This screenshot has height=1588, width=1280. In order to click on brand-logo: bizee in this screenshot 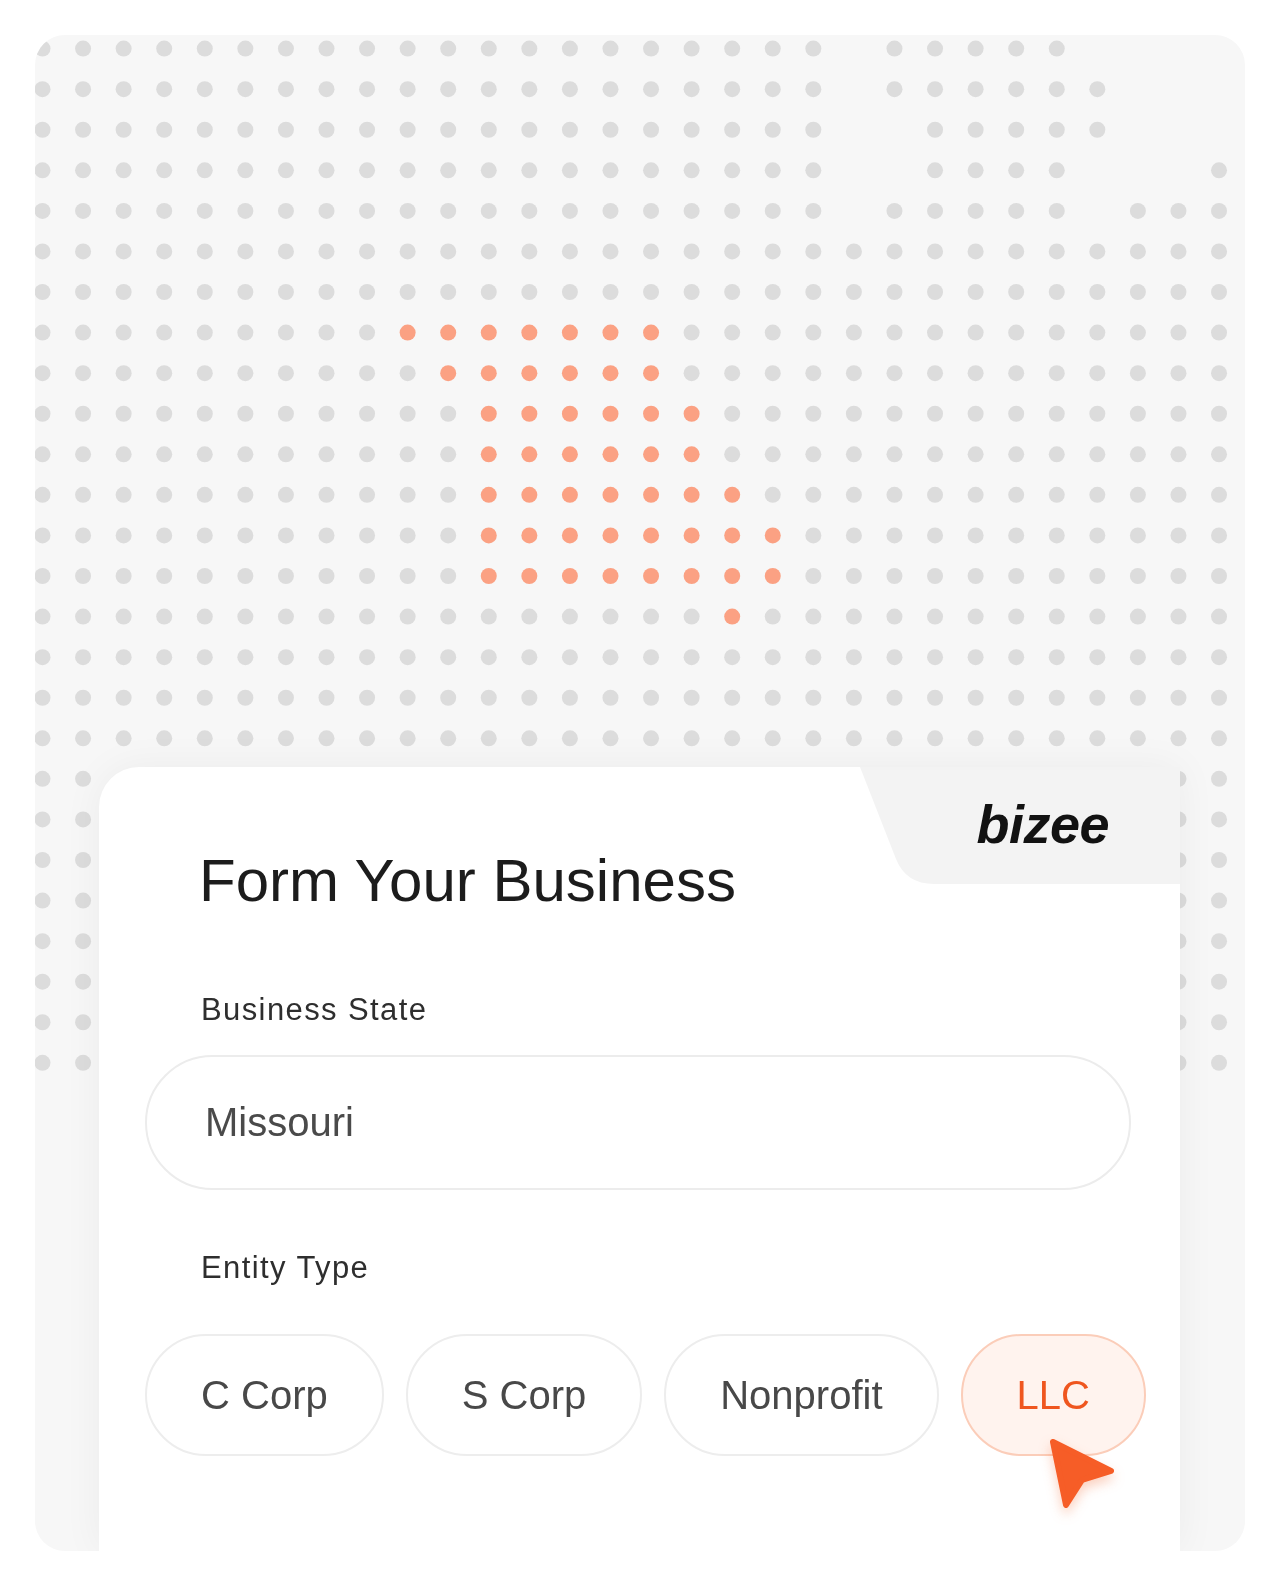, I will do `click(1042, 824)`.